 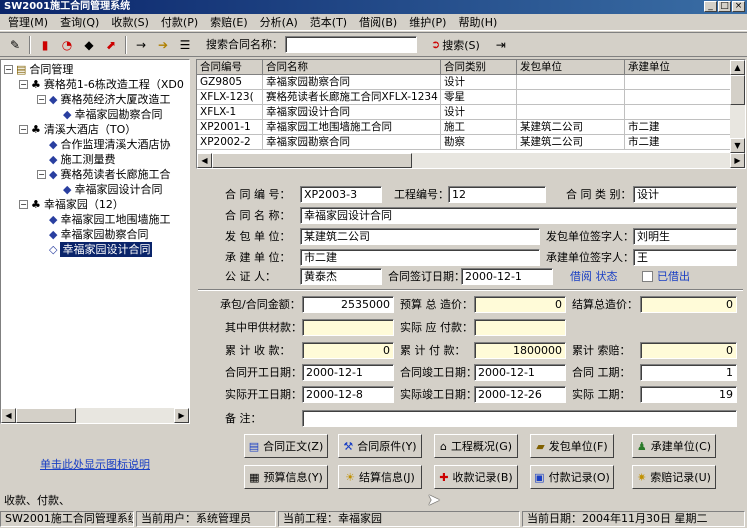 What do you see at coordinates (572, 446) in the screenshot?
I see `issuer-button: ▰ 发包单位(F)` at bounding box center [572, 446].